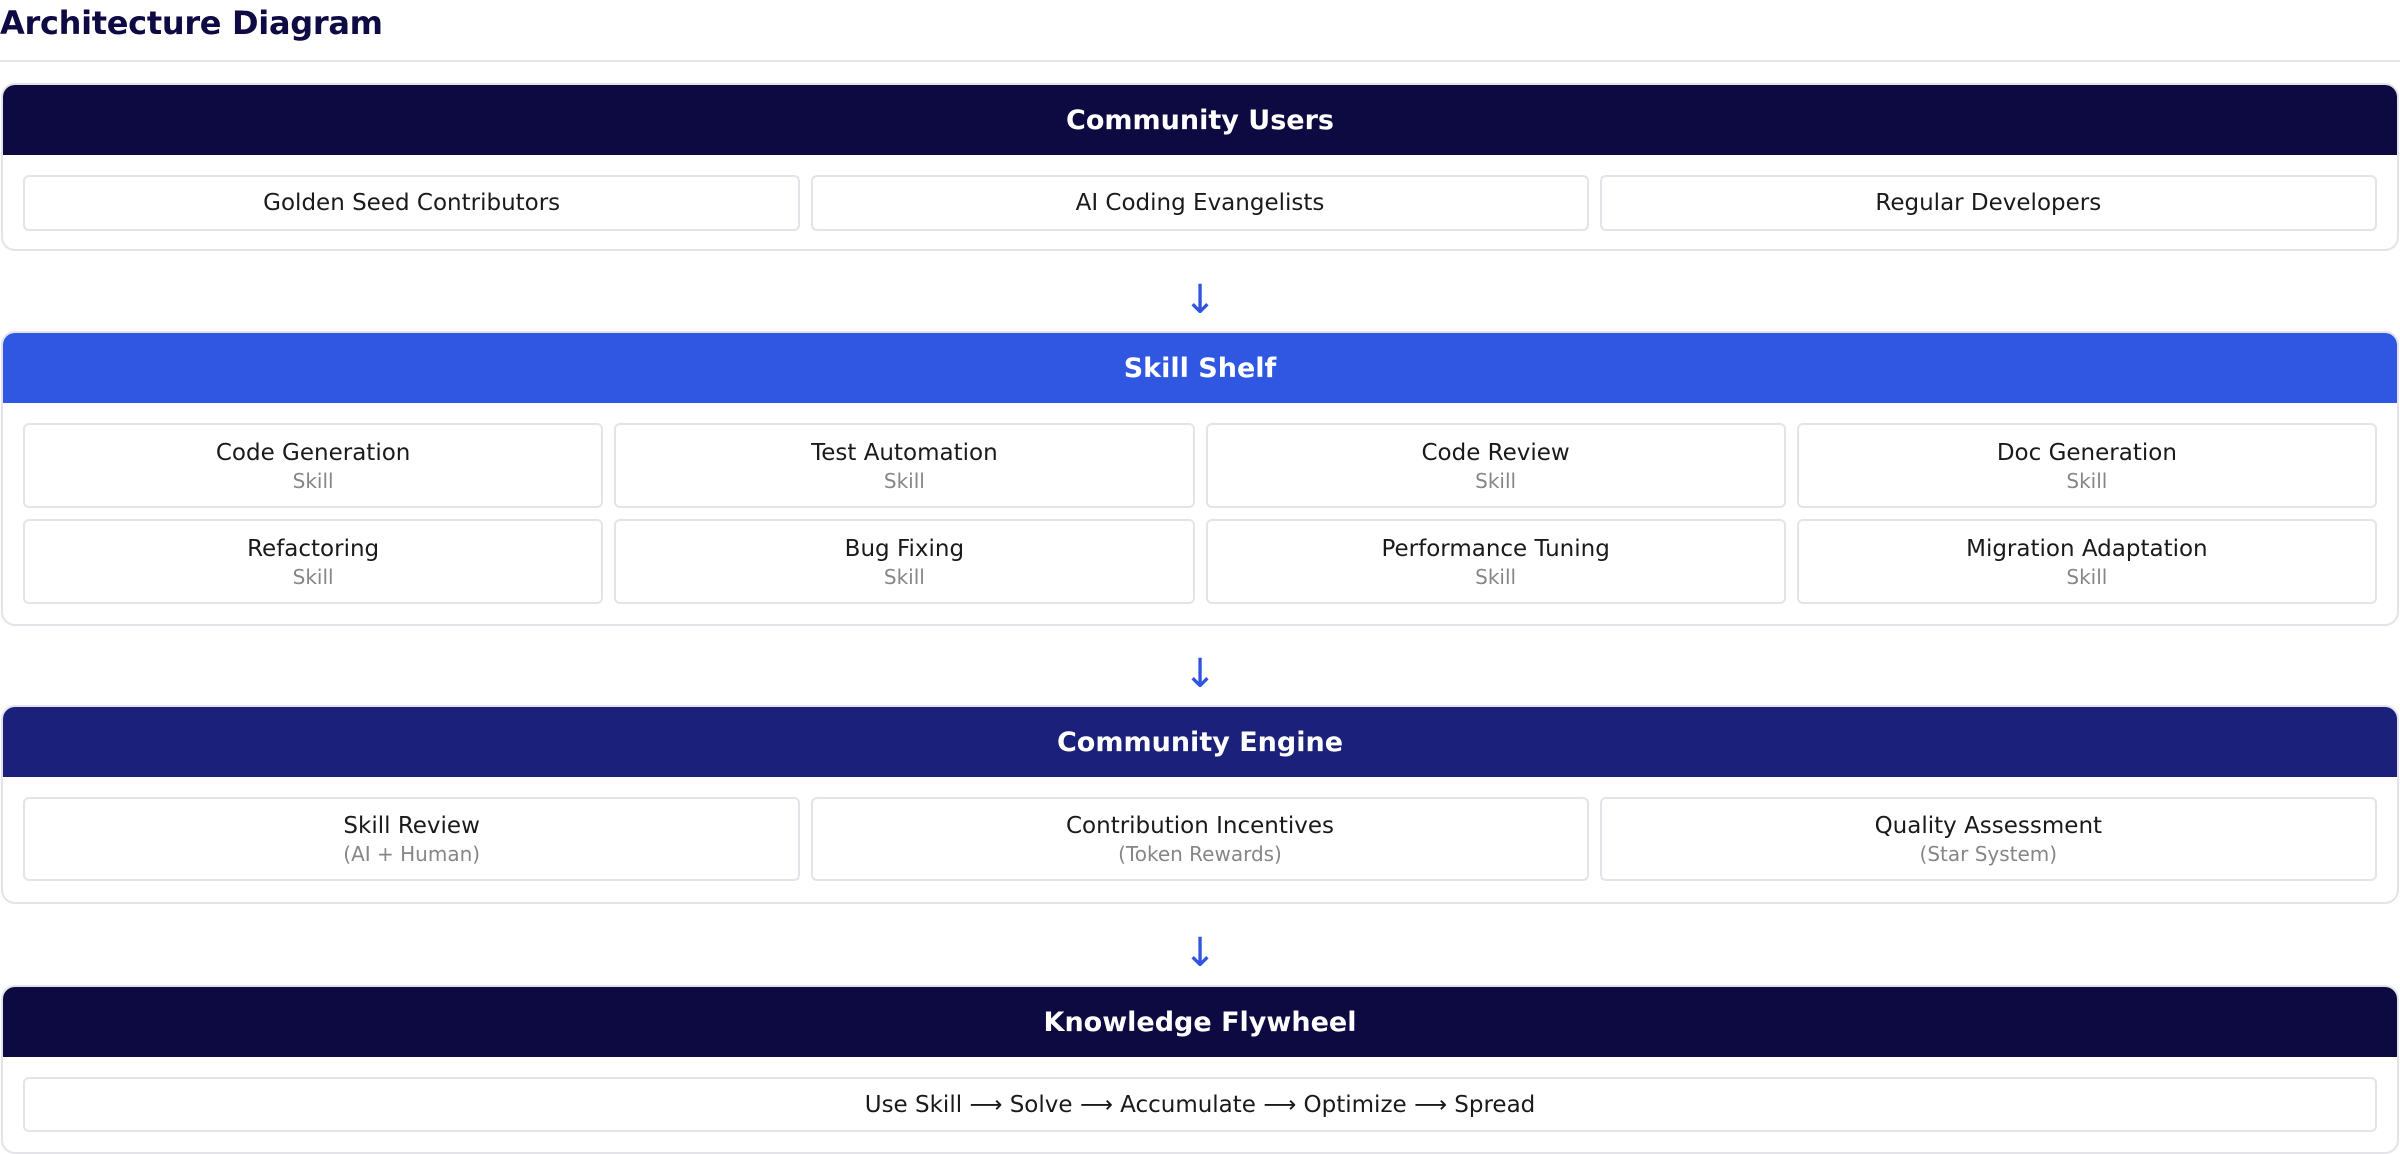 This screenshot has width=2400, height=1154. I want to click on layer-title: Knowledge Flywheel, so click(1200, 1022).